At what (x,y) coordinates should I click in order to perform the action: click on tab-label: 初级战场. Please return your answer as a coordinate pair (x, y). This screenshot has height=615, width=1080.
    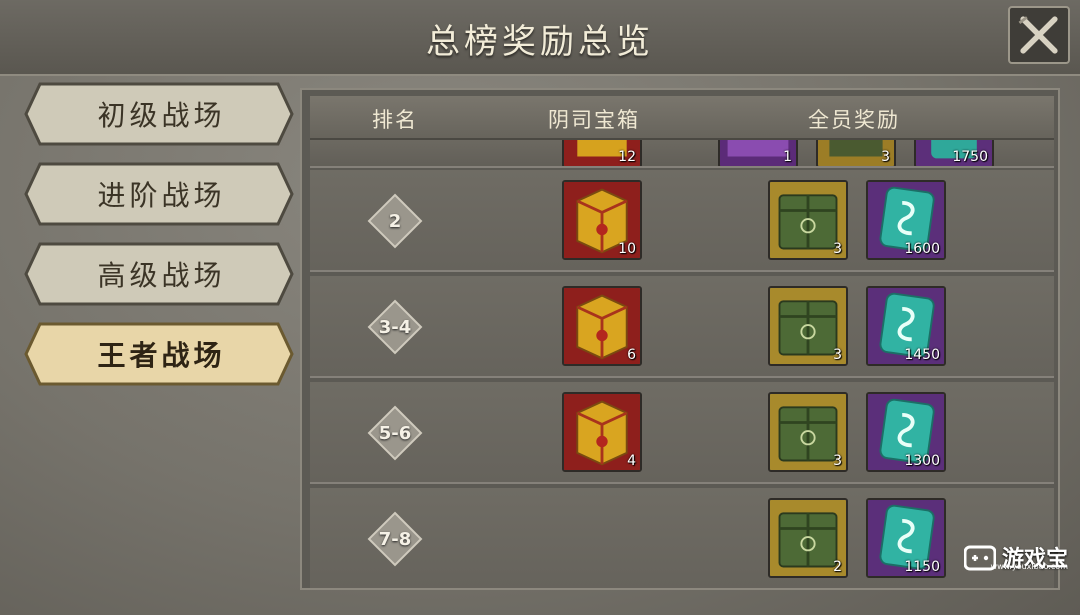
    Looking at the image, I should click on (161, 115).